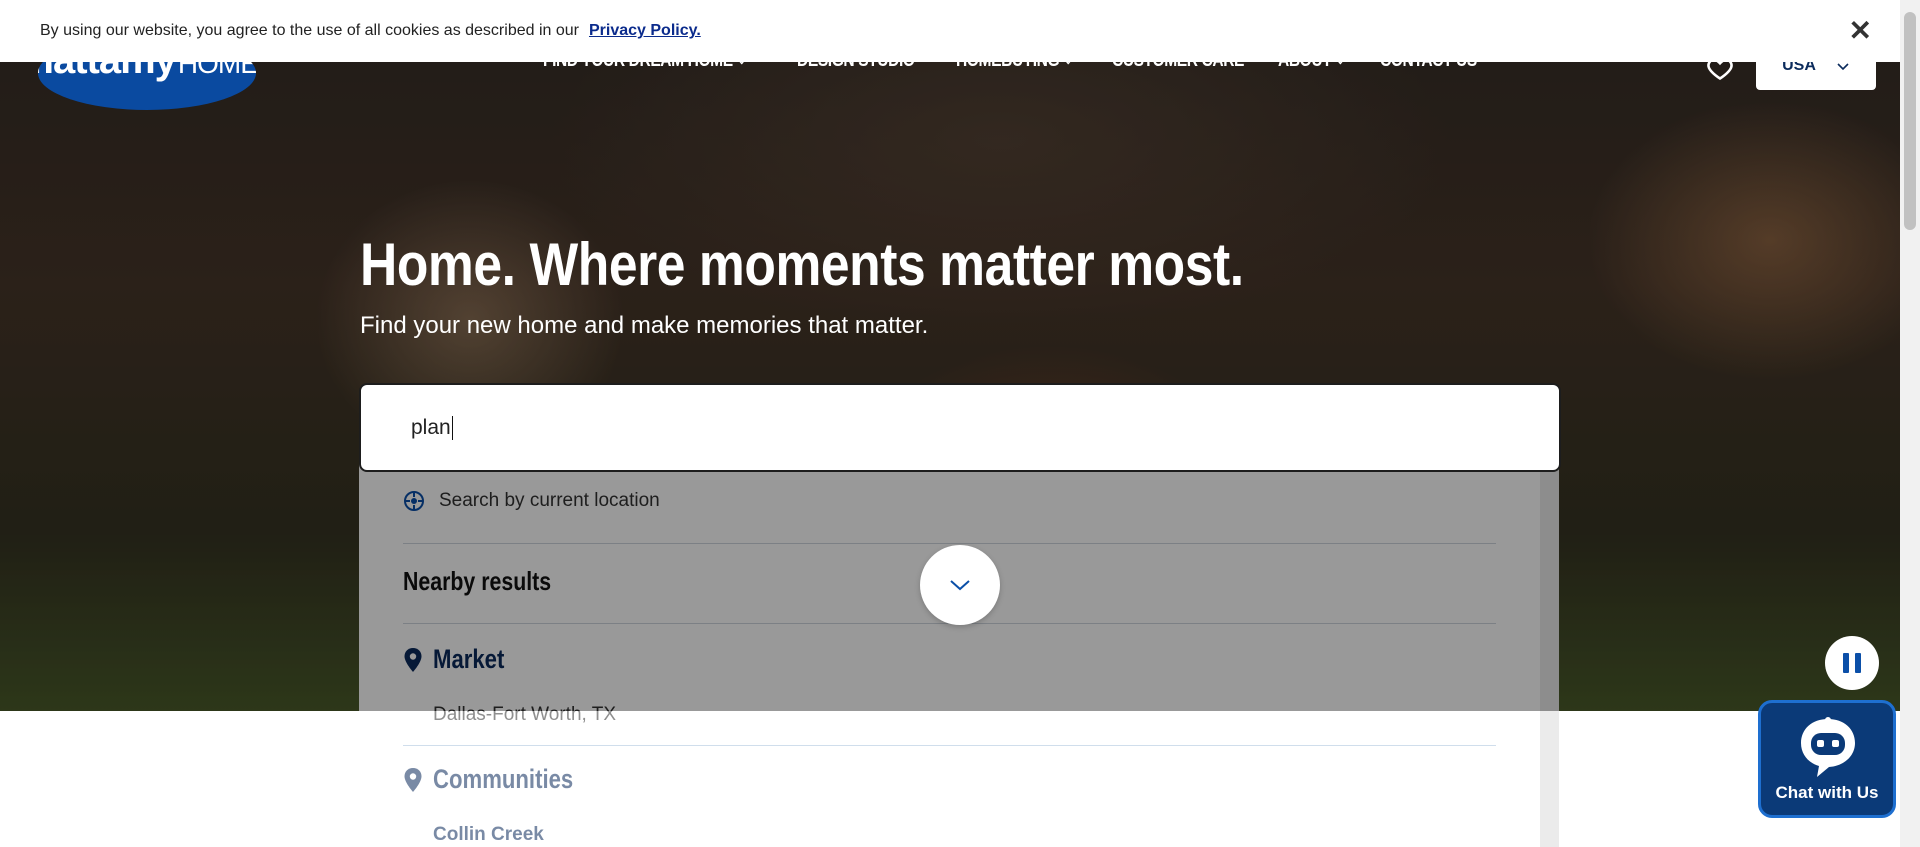 The width and height of the screenshot is (1920, 847). I want to click on communities-category: Communities, so click(503, 779).